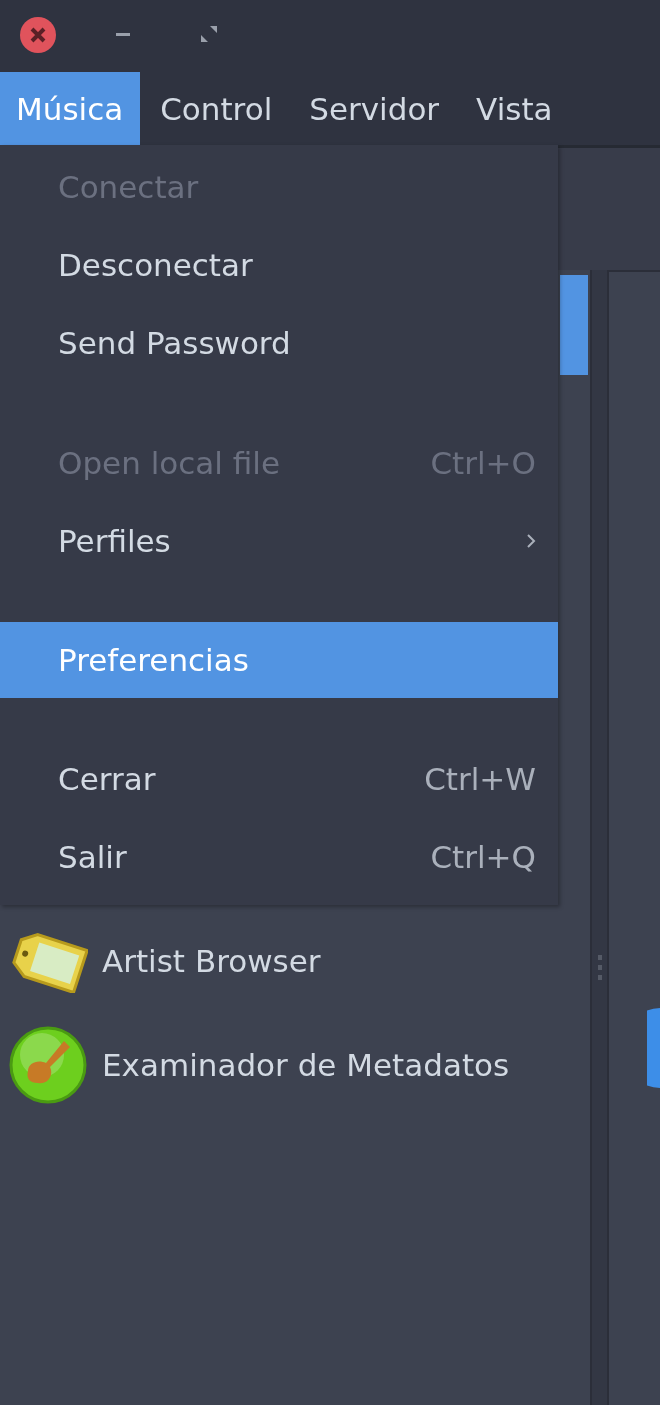 This screenshot has width=660, height=1405. Describe the element at coordinates (531, 541) in the screenshot. I see `chevron-right-icon` at that location.